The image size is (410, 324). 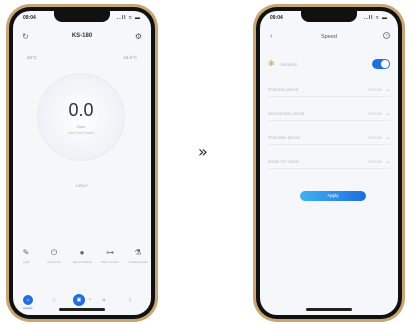 I want to click on app-icon: ▣, so click(x=79, y=300).